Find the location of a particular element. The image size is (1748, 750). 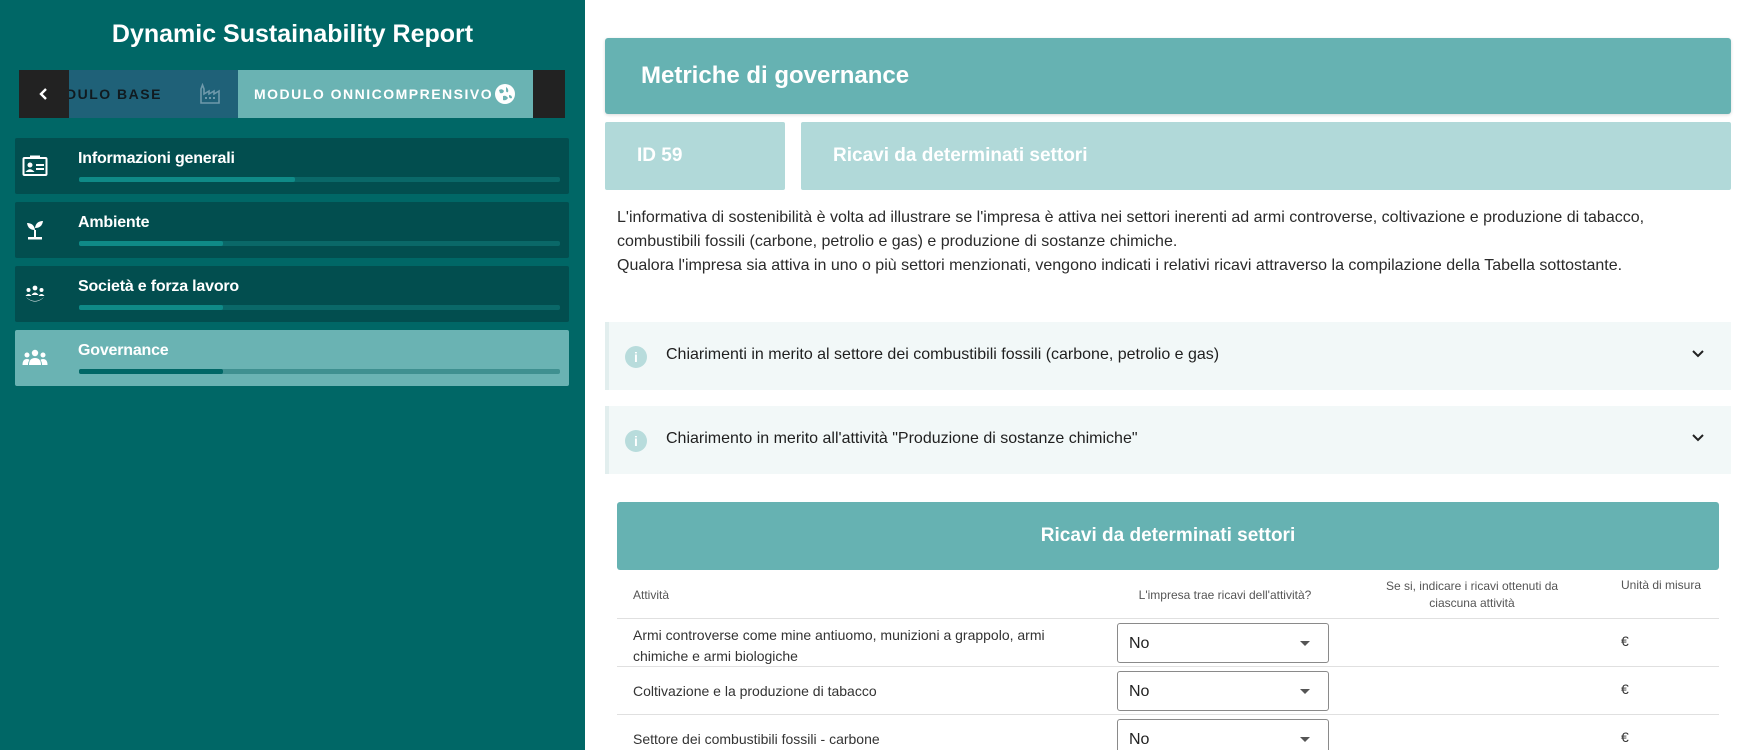

sidebar-item-label: Ambiente is located at coordinates (114, 222).